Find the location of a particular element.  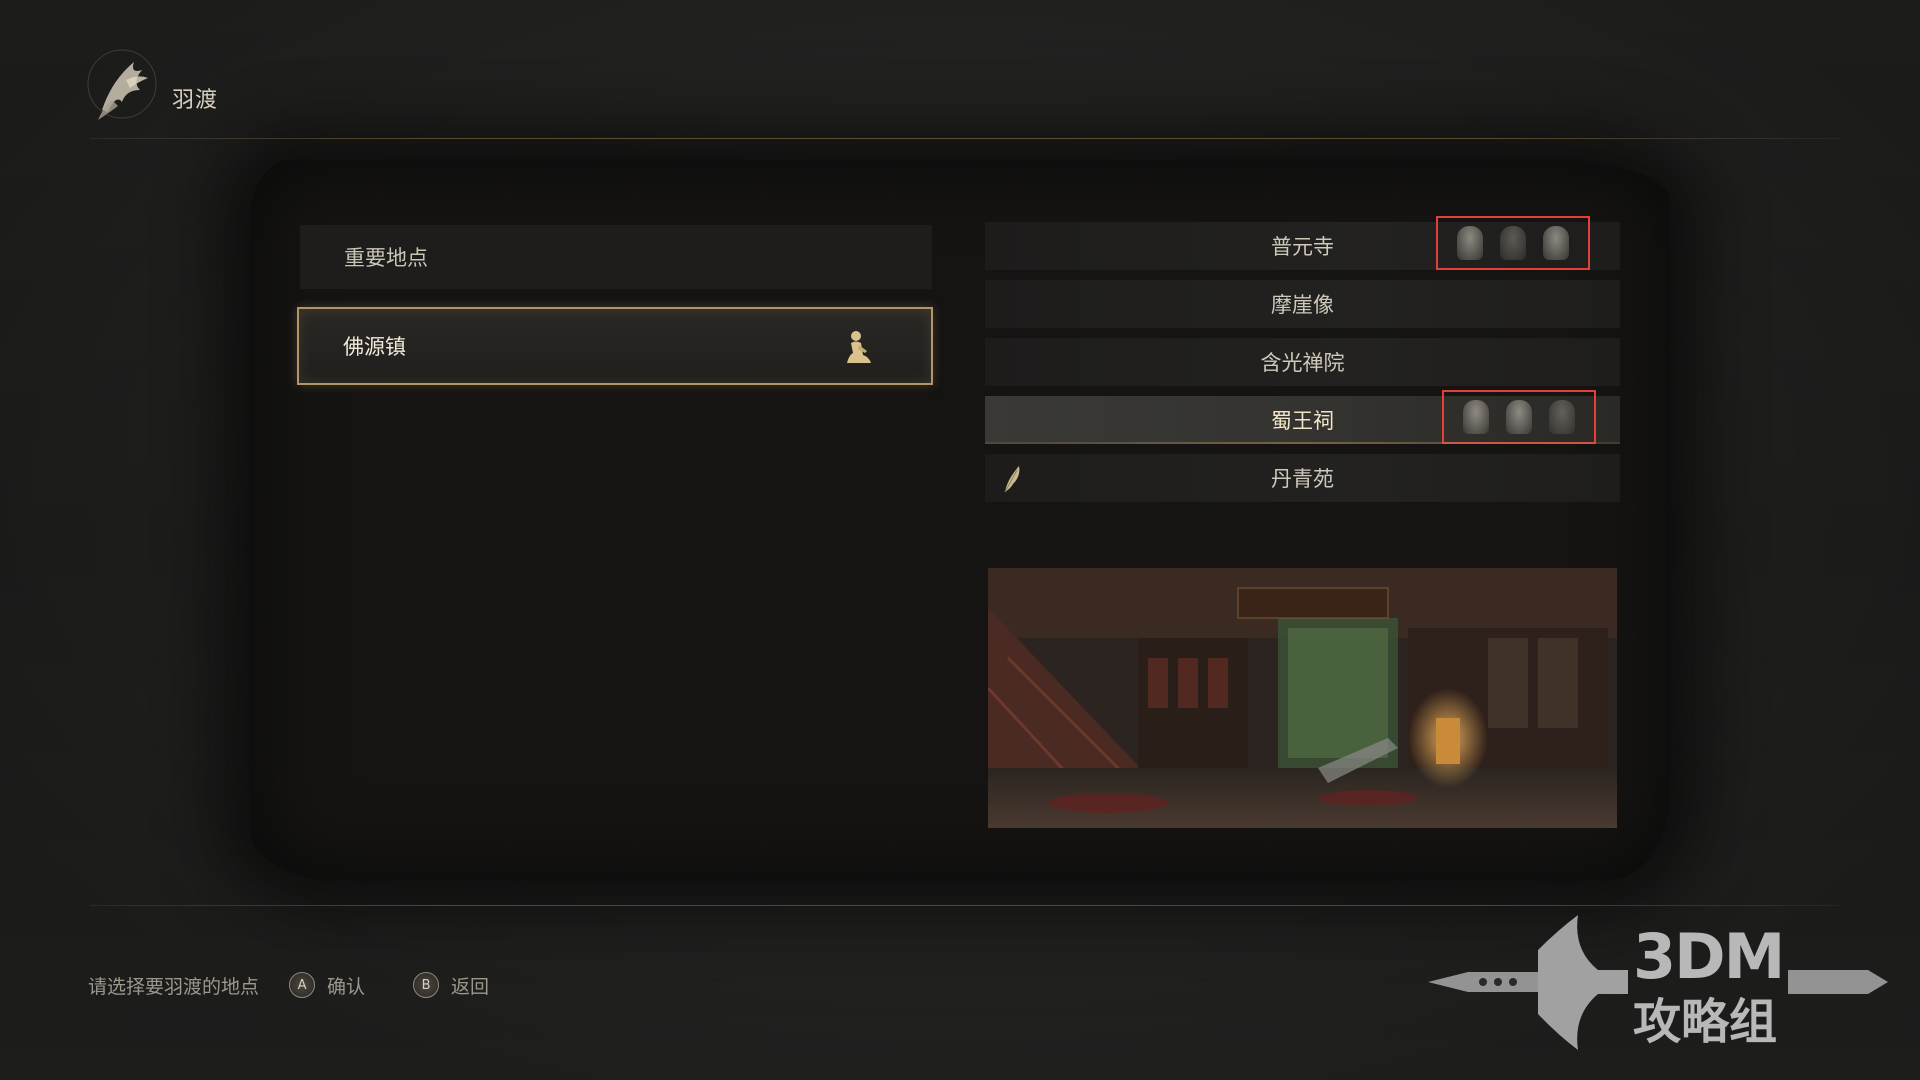

location-item-label: 含光禅院 is located at coordinates (1302, 363).